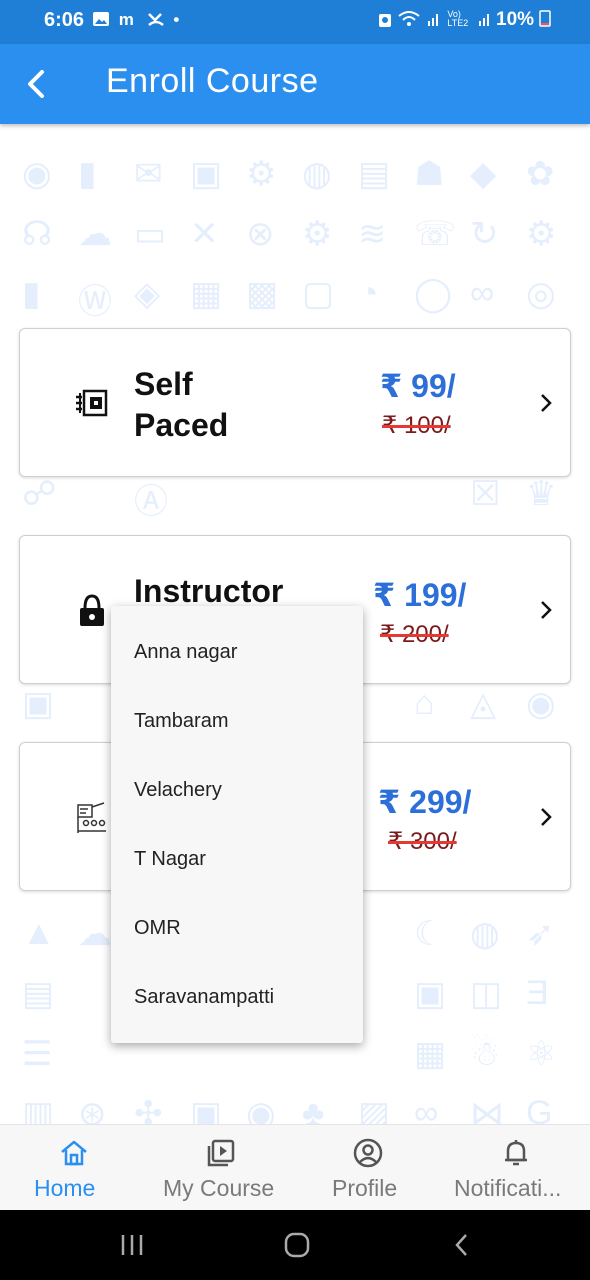 This screenshot has width=590, height=1280. What do you see at coordinates (148, 174) in the screenshot?
I see `pattern-icon: ✉` at bounding box center [148, 174].